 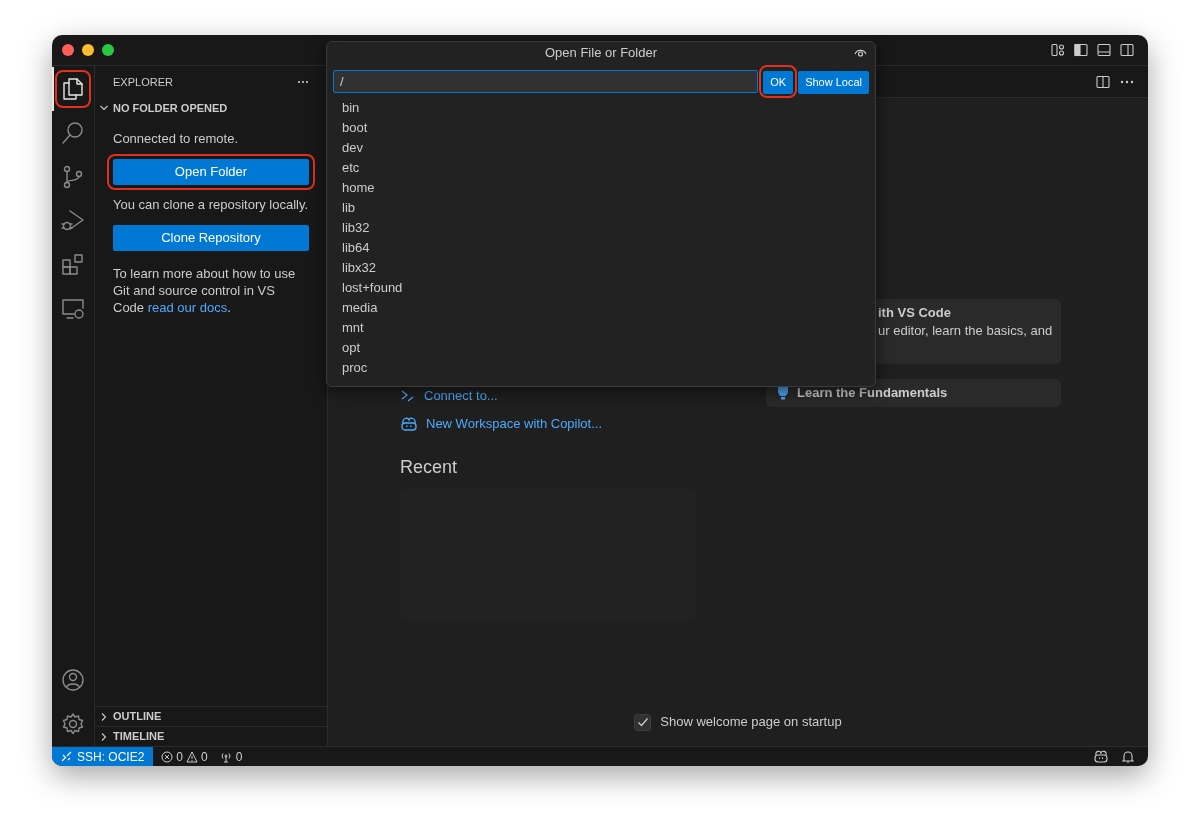 What do you see at coordinates (1127, 50) in the screenshot?
I see `secondary-sidebar-toggle-icon` at bounding box center [1127, 50].